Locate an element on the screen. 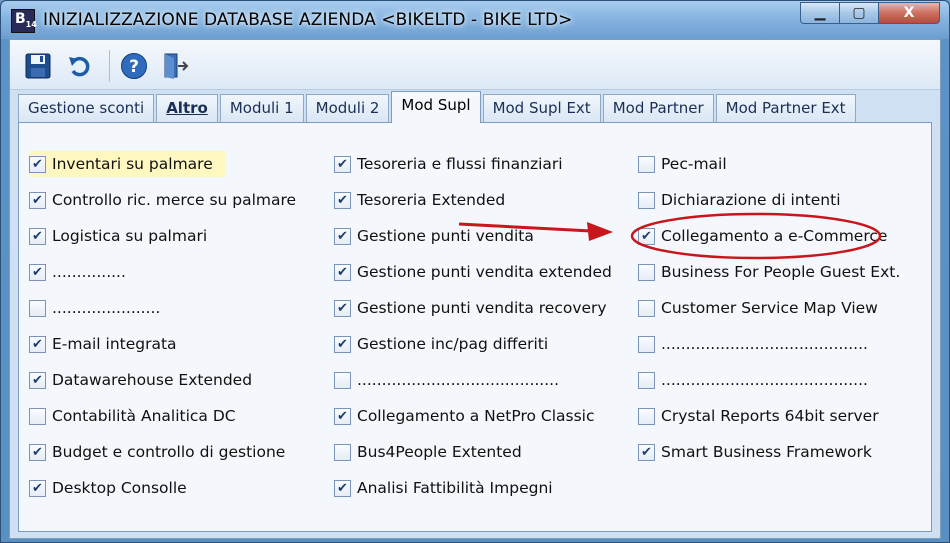 The image size is (950, 543). checkbox-label: Gestione inc/pag differiti is located at coordinates (453, 344).